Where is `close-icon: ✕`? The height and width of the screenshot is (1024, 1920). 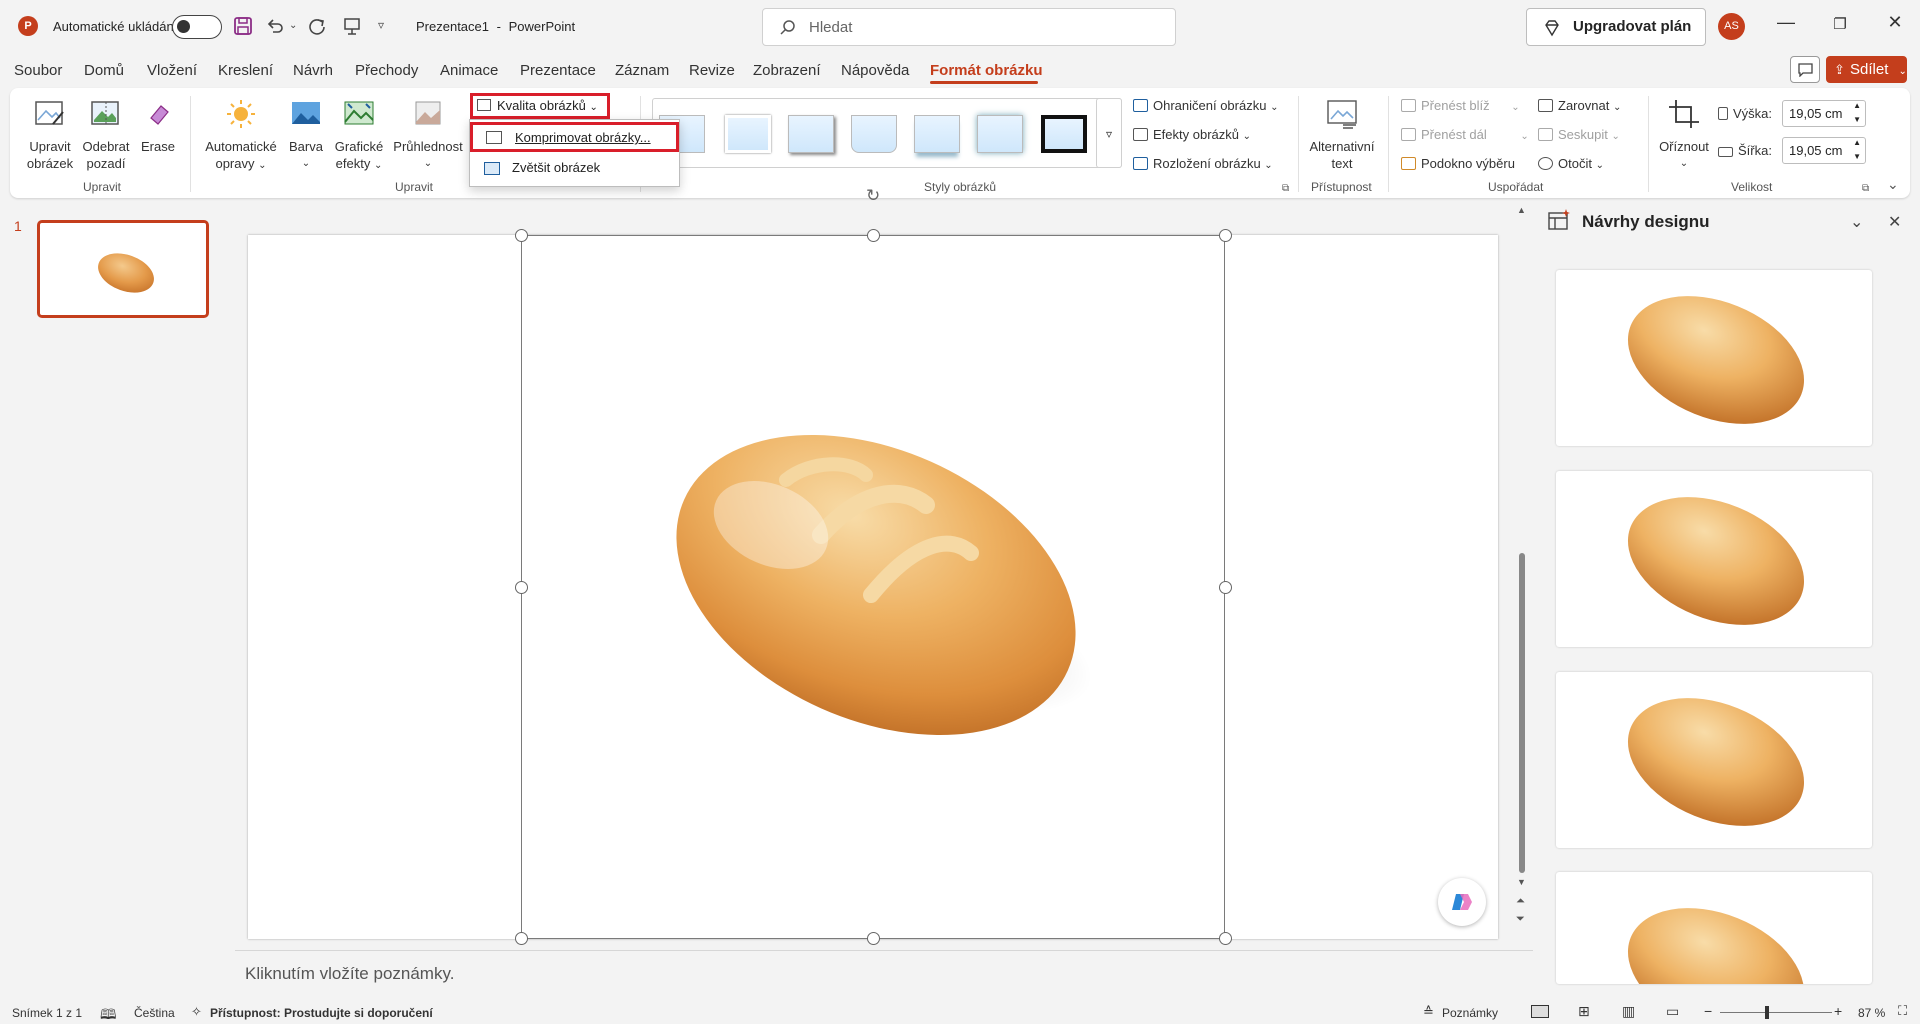 close-icon: ✕ is located at coordinates (1895, 22).